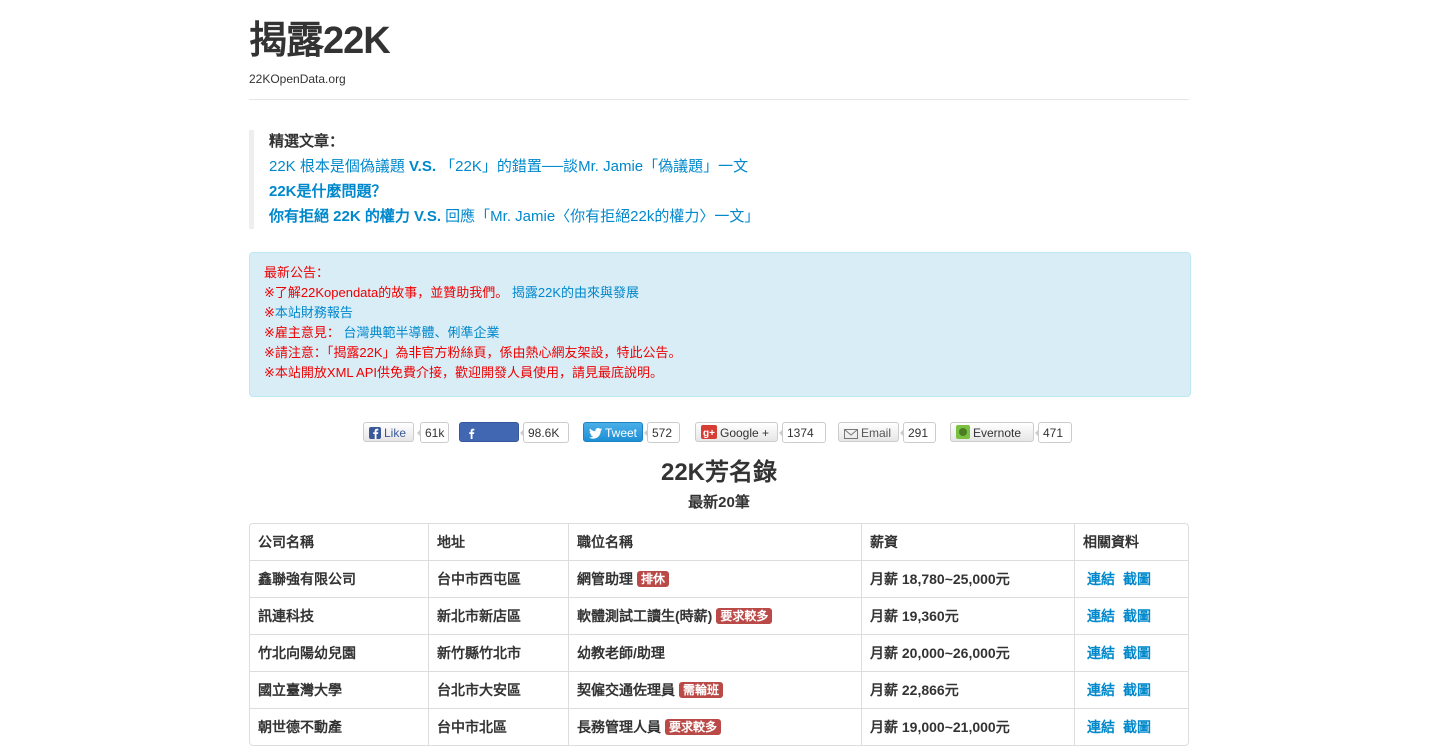  I want to click on company-name: 鑫聯強有限公司, so click(339, 578).